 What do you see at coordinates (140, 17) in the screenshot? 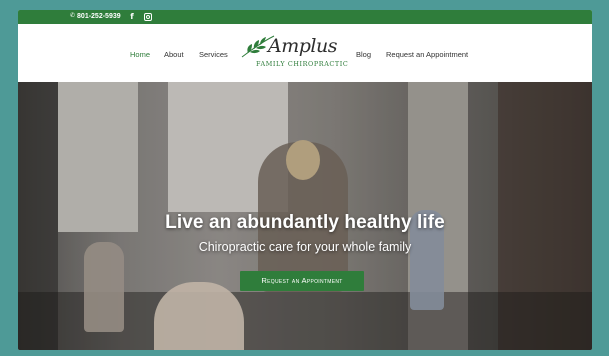
I see `social-links: f` at bounding box center [140, 17].